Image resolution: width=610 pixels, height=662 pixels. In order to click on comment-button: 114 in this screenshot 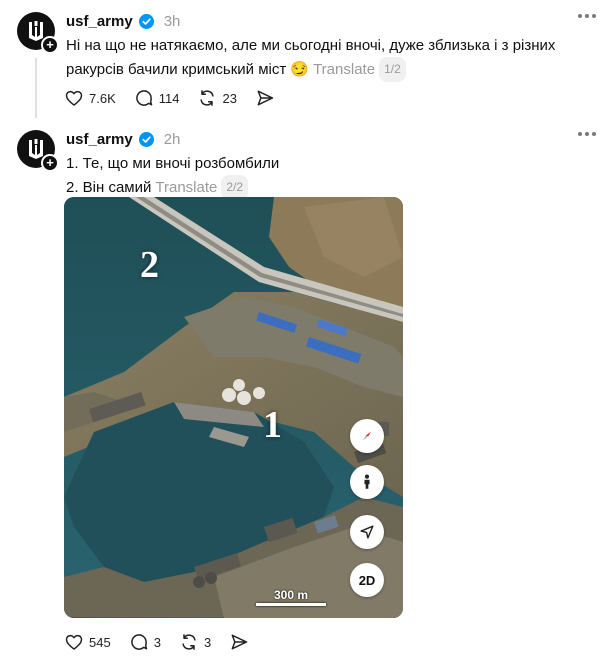, I will do `click(157, 98)`.